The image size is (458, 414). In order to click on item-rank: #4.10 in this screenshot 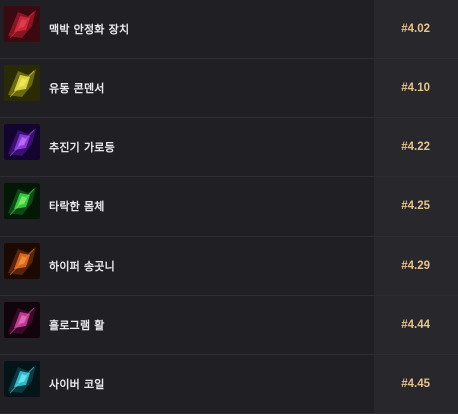, I will do `click(415, 88)`.